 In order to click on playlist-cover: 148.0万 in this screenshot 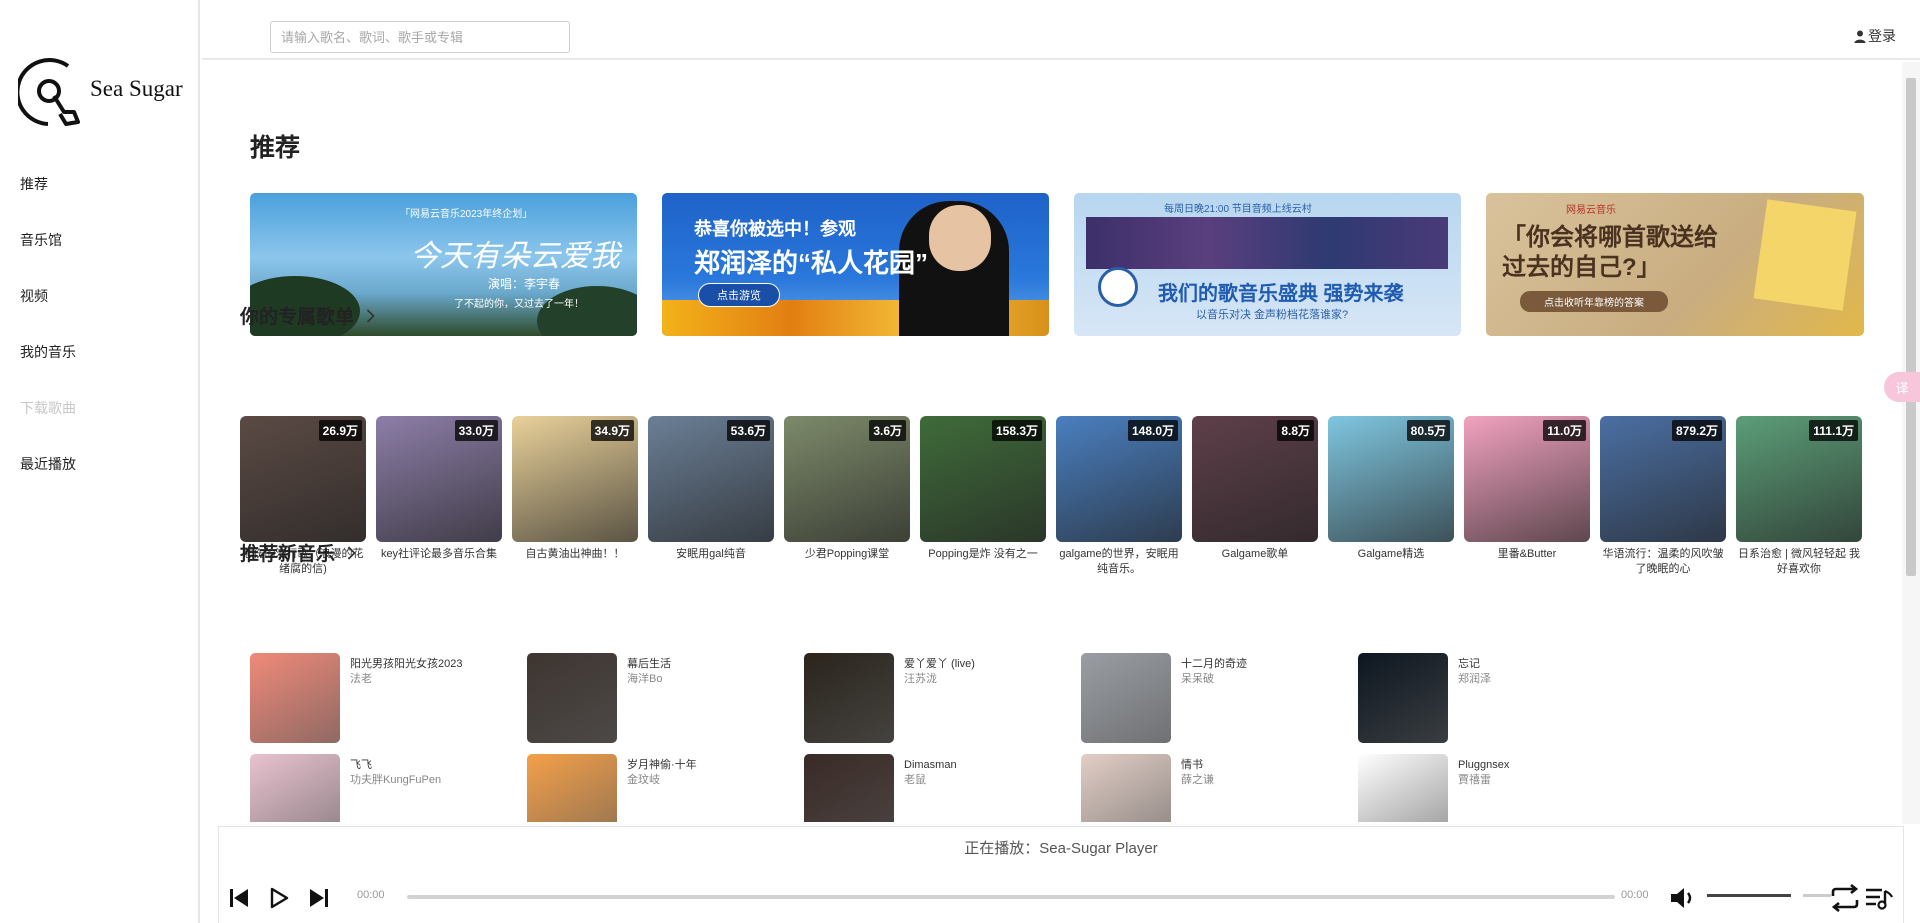, I will do `click(1119, 479)`.